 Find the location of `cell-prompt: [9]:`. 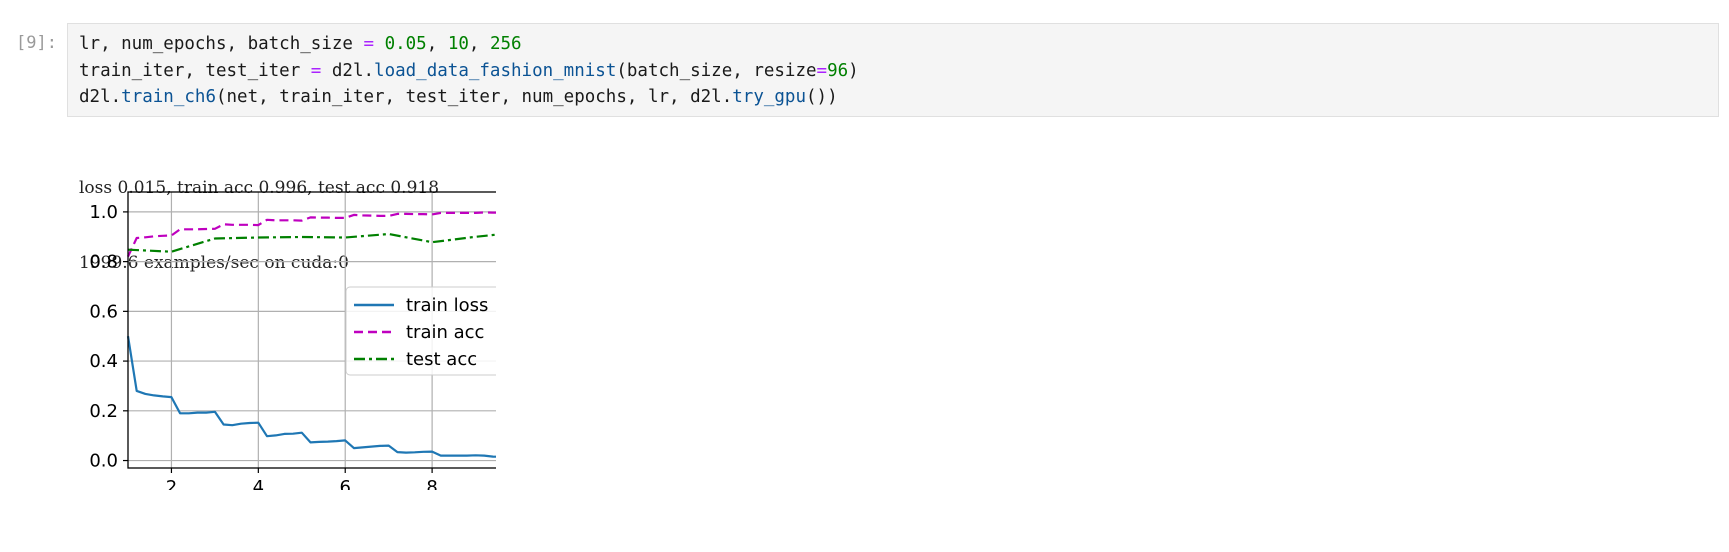

cell-prompt: [9]: is located at coordinates (36, 43).